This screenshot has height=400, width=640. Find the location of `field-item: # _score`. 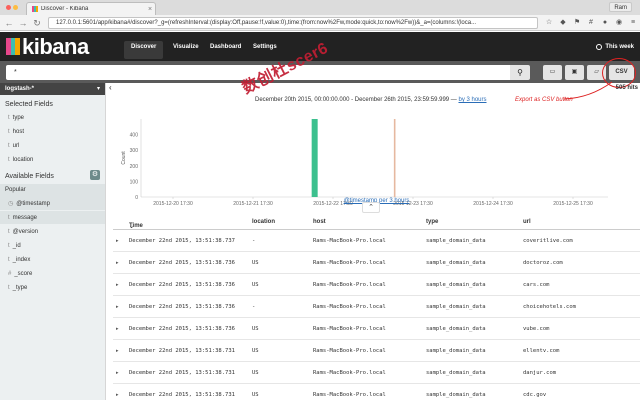

field-item: # _score is located at coordinates (52, 274).